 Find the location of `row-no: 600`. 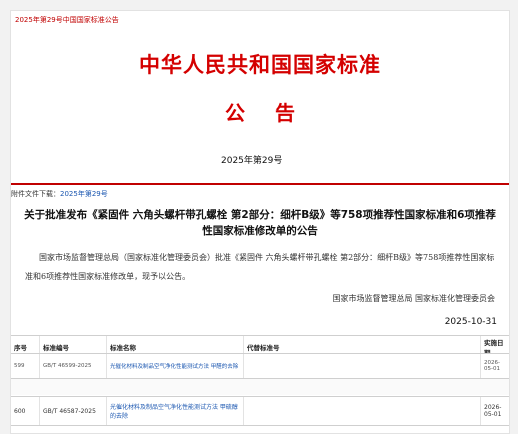

row-no: 600 is located at coordinates (25, 411).